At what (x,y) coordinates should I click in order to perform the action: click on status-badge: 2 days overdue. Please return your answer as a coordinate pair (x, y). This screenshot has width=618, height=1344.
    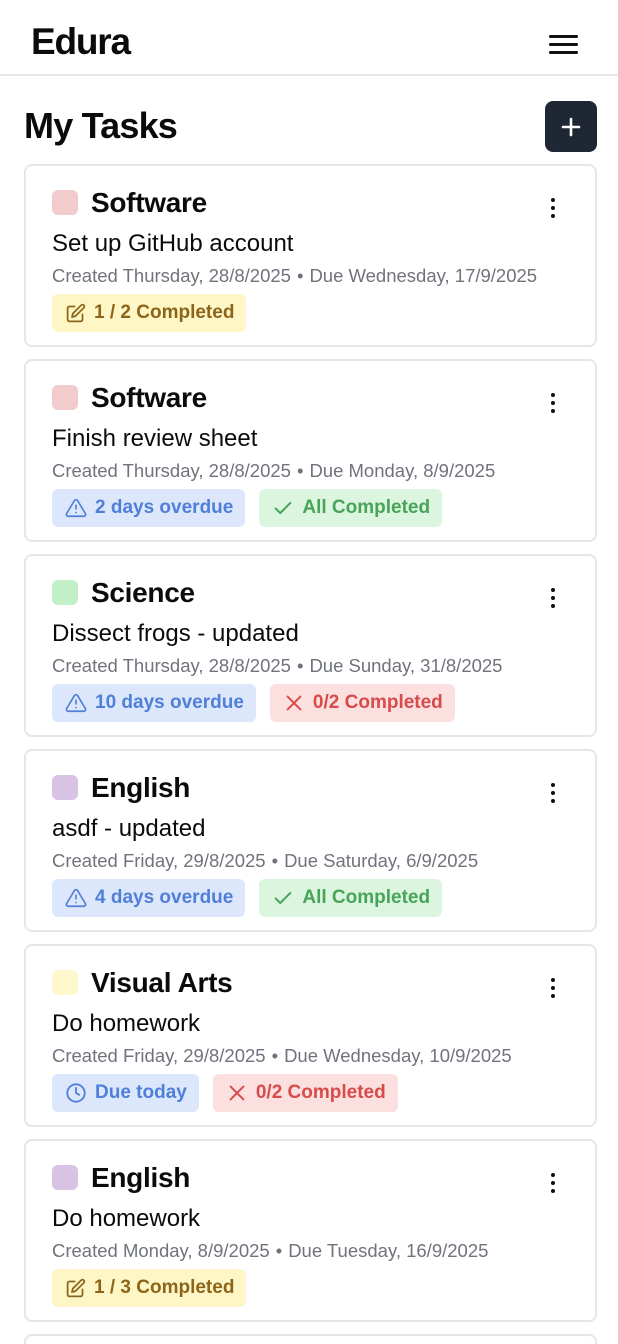
    Looking at the image, I should click on (149, 508).